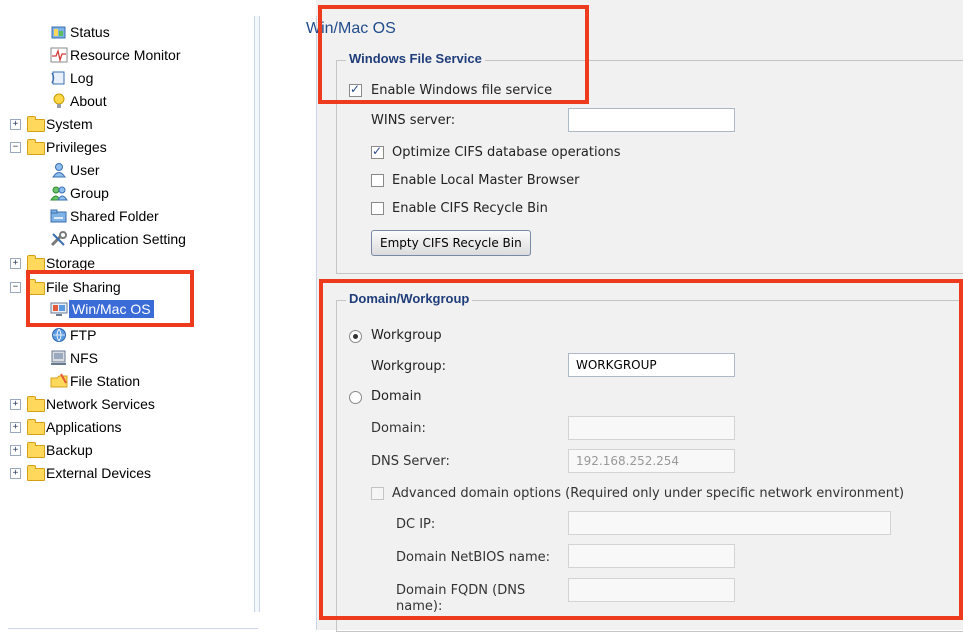 The image size is (963, 632). I want to click on tree-item-group: Group, so click(79, 193).